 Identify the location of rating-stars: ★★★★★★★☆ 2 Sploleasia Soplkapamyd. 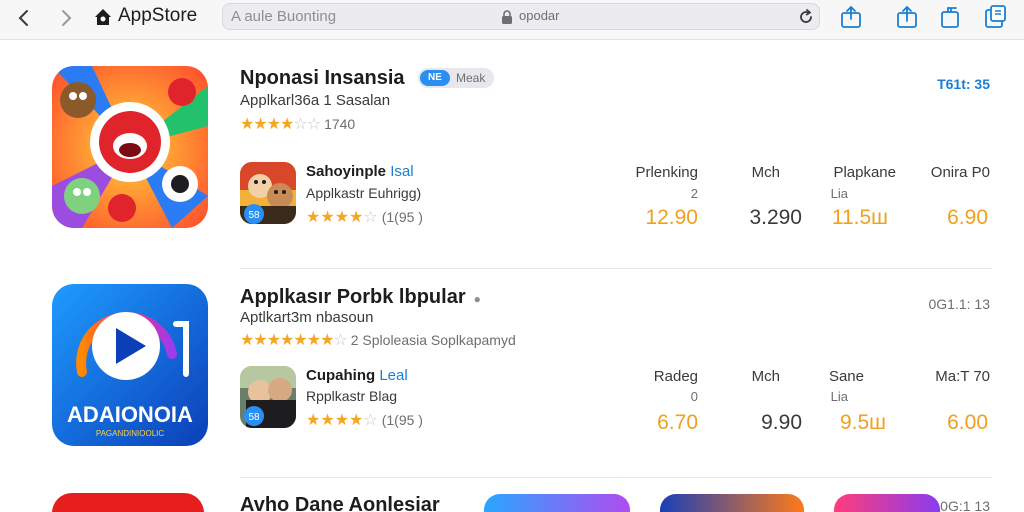
(378, 340).